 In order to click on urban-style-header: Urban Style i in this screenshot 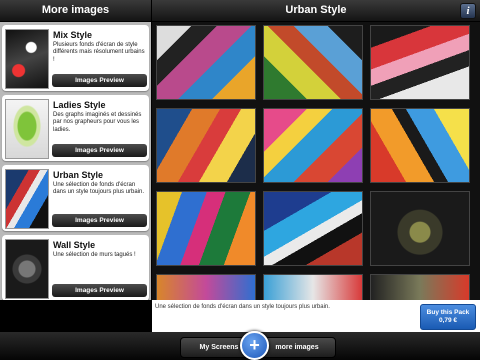, I will do `click(316, 11)`.